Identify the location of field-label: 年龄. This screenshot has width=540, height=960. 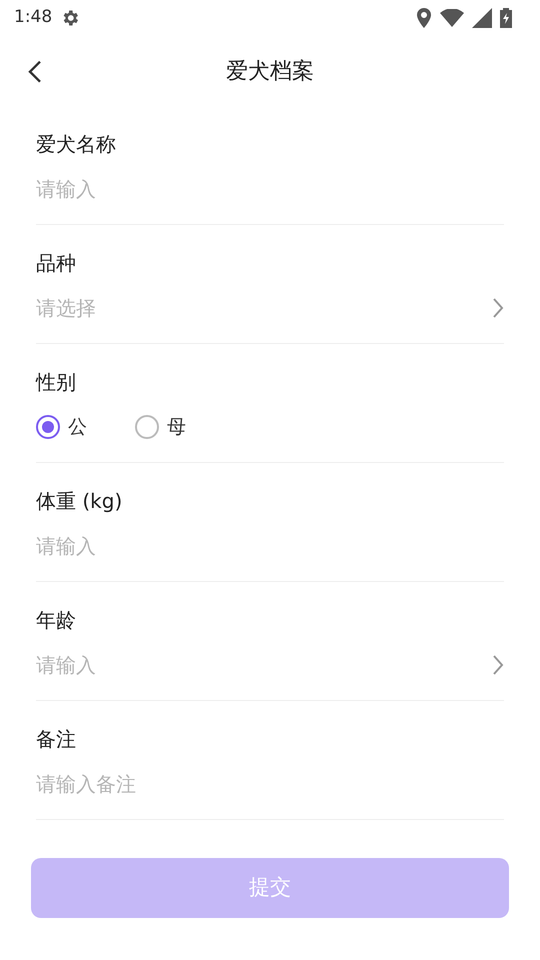
(56, 620).